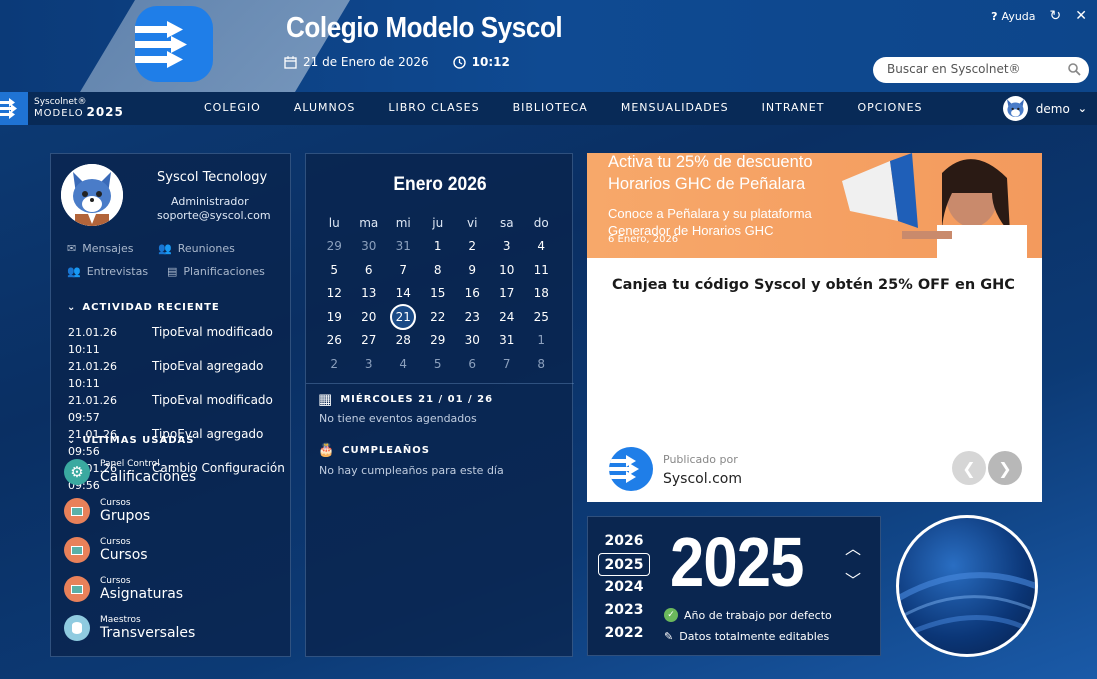 The image size is (1097, 679). Describe the element at coordinates (79, 108) in the screenshot. I see `nav-brand: Syscolnet® MODELO 2025` at that location.